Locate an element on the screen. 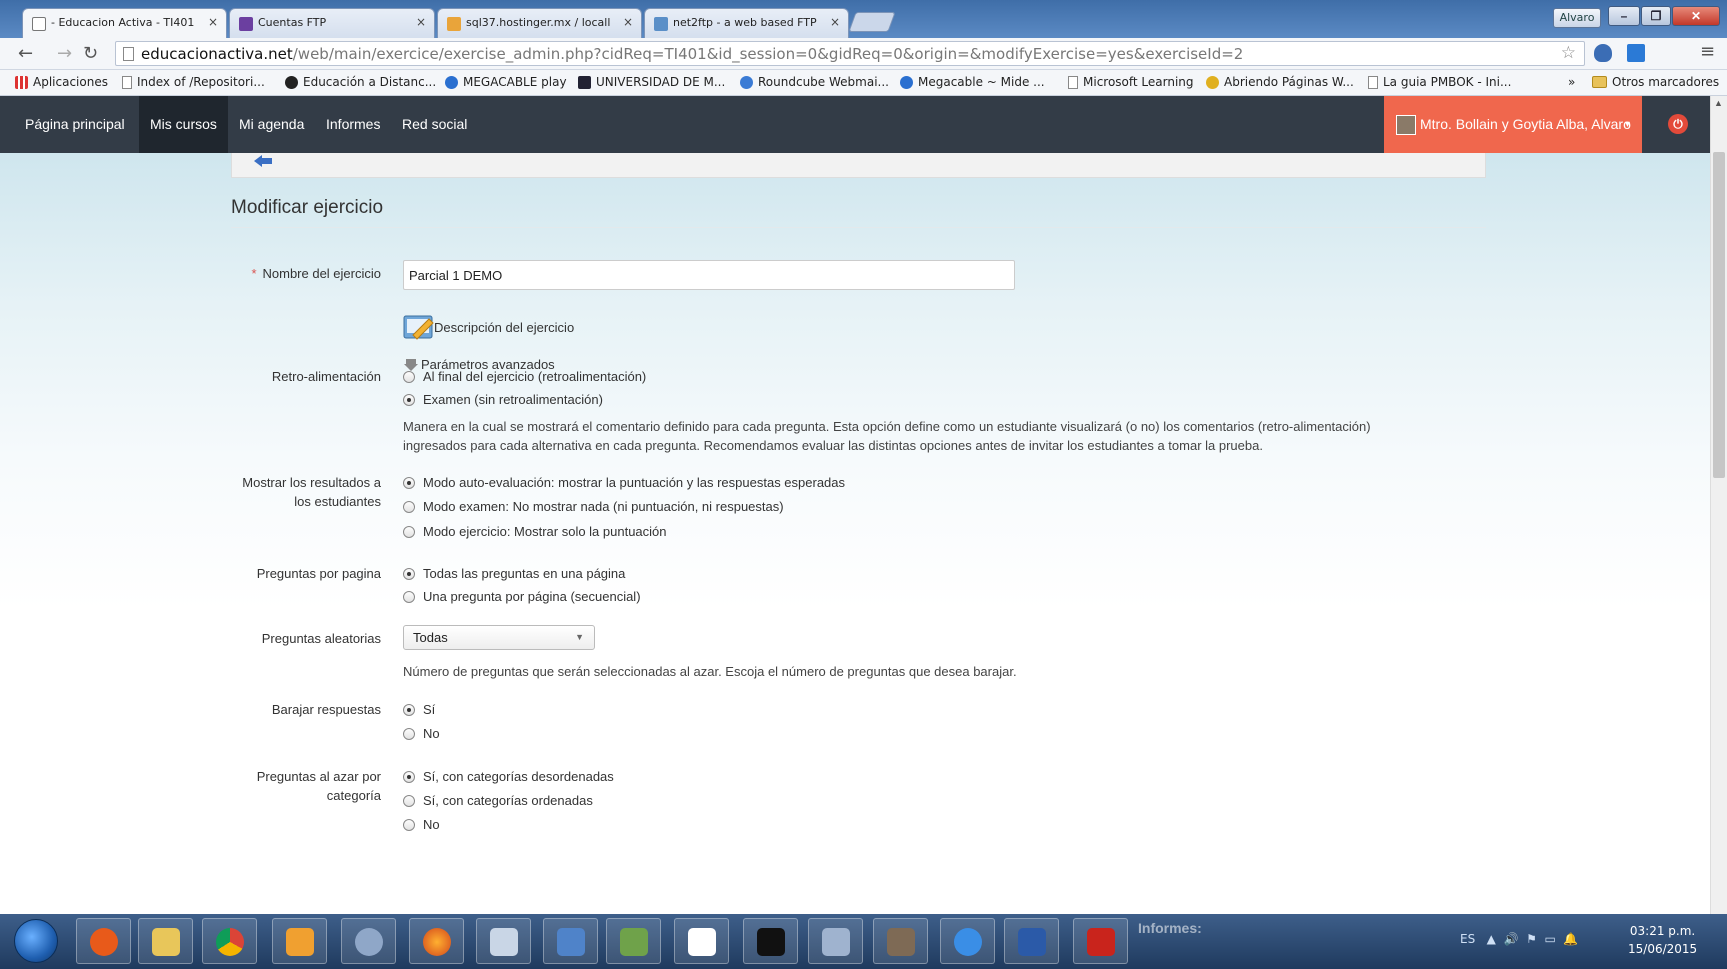 This screenshot has width=1727, height=969. system-clock: 03:21 p.m. 15/06/2015 is located at coordinates (1662, 940).